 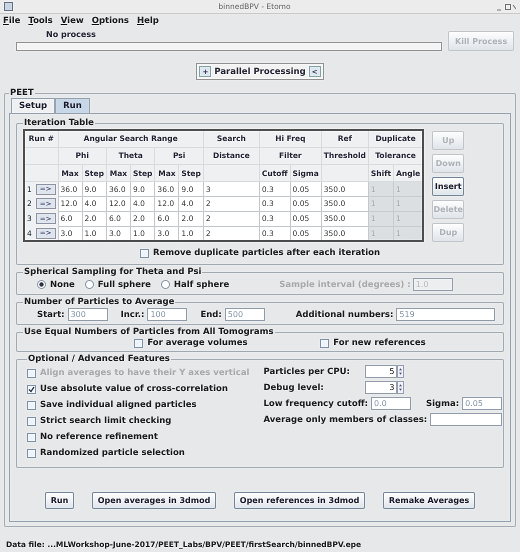 What do you see at coordinates (506, 6) in the screenshot?
I see `window-controls-icon` at bounding box center [506, 6].